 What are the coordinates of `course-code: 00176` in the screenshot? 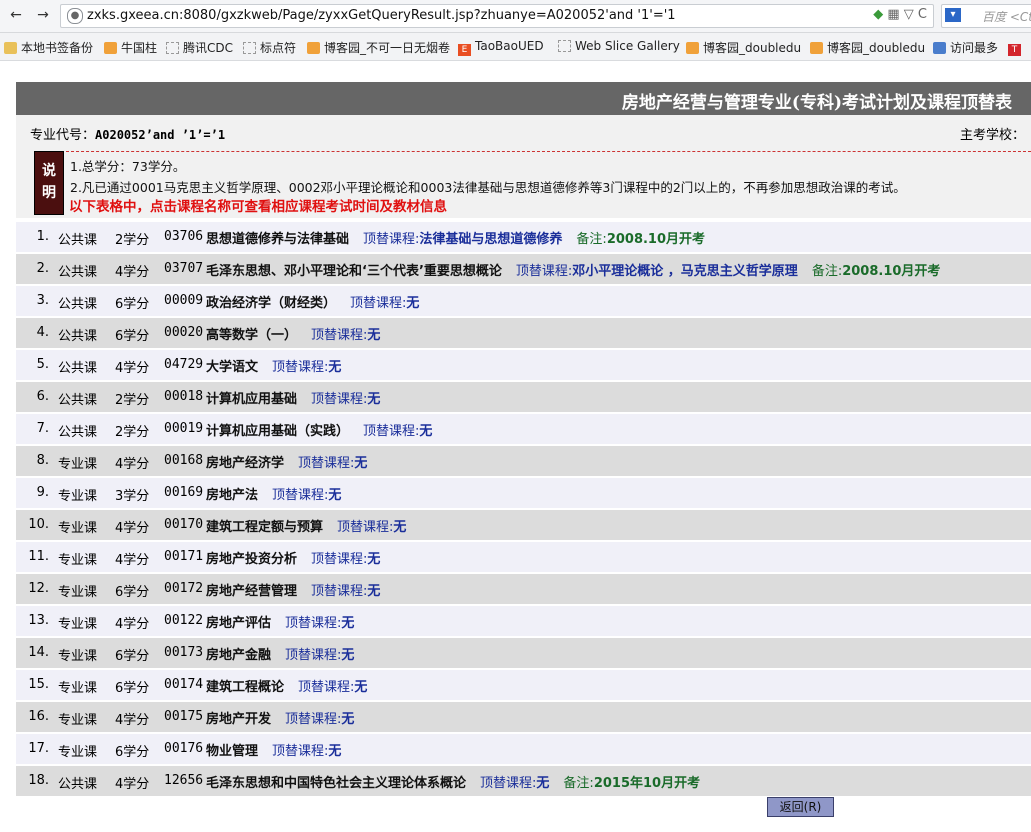 It's located at (184, 748).